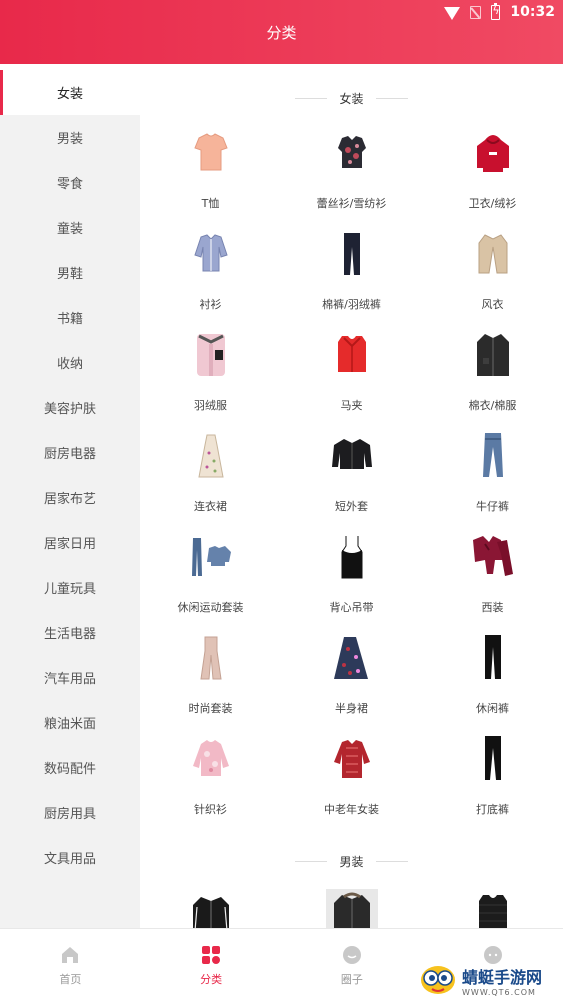  What do you see at coordinates (211, 153) in the screenshot?
I see `tshirt-icon` at bounding box center [211, 153].